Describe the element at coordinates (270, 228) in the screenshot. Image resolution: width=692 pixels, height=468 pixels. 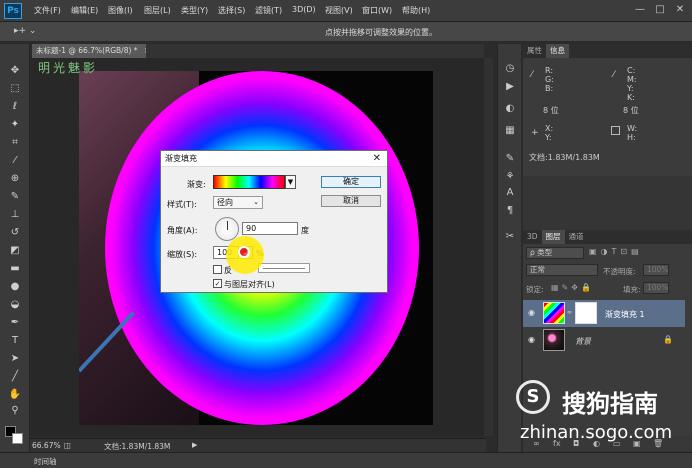
I see `angle-input: 90` at that location.